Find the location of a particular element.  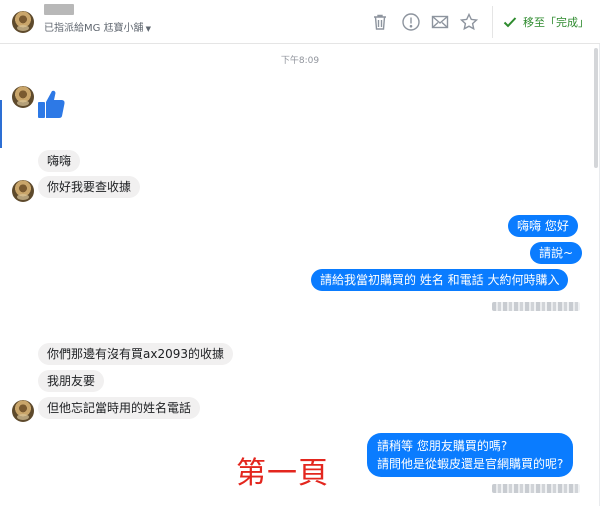

message-bubble-incoming: 嗨嗨 is located at coordinates (59, 161).